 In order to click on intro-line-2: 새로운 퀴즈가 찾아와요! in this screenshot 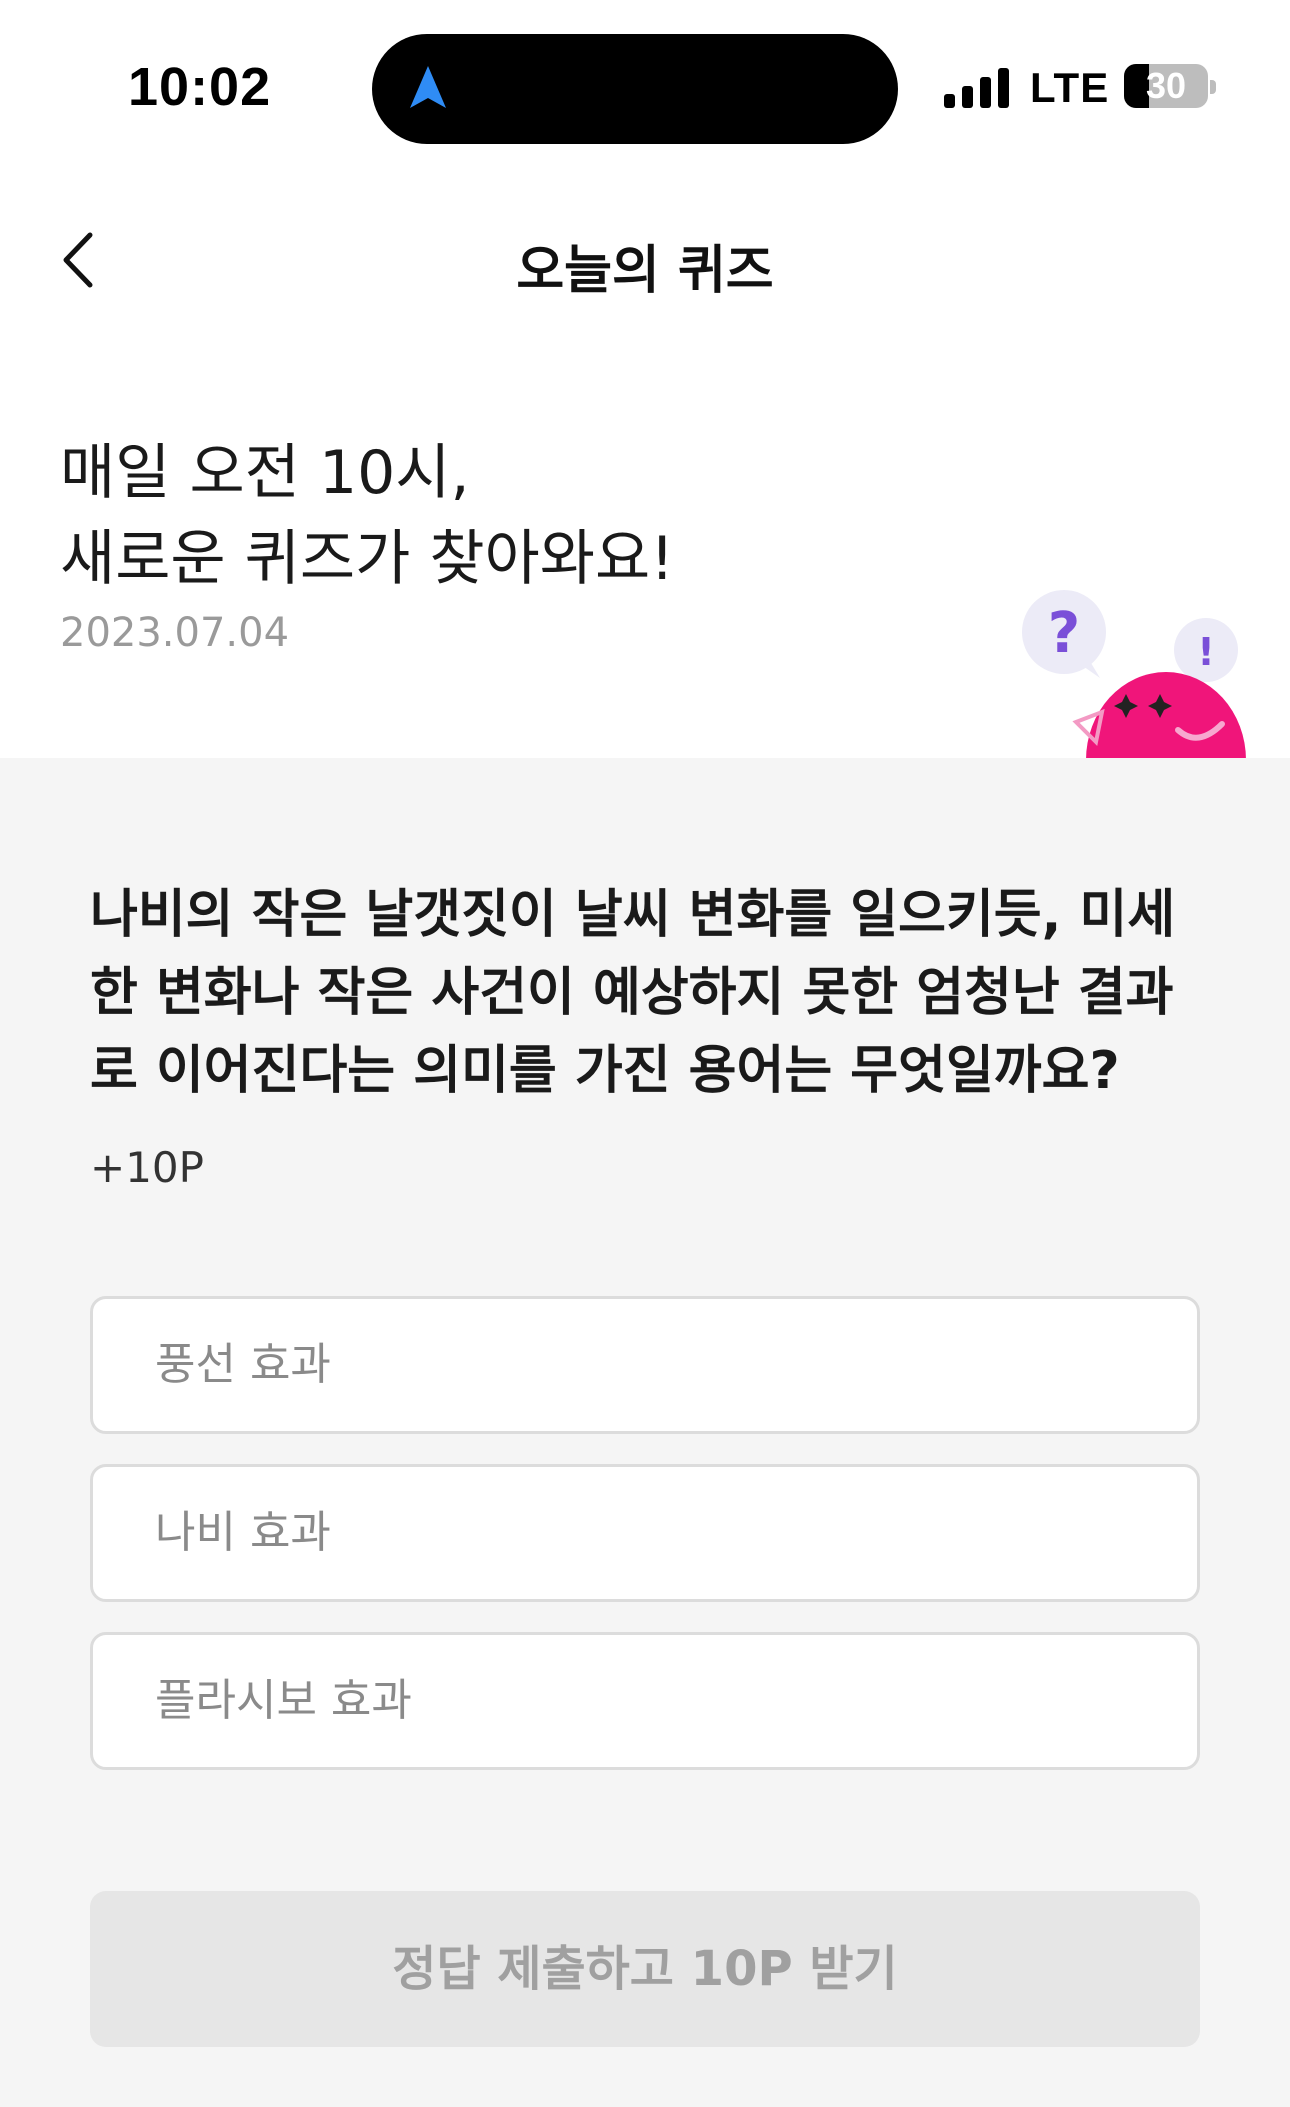, I will do `click(367, 559)`.